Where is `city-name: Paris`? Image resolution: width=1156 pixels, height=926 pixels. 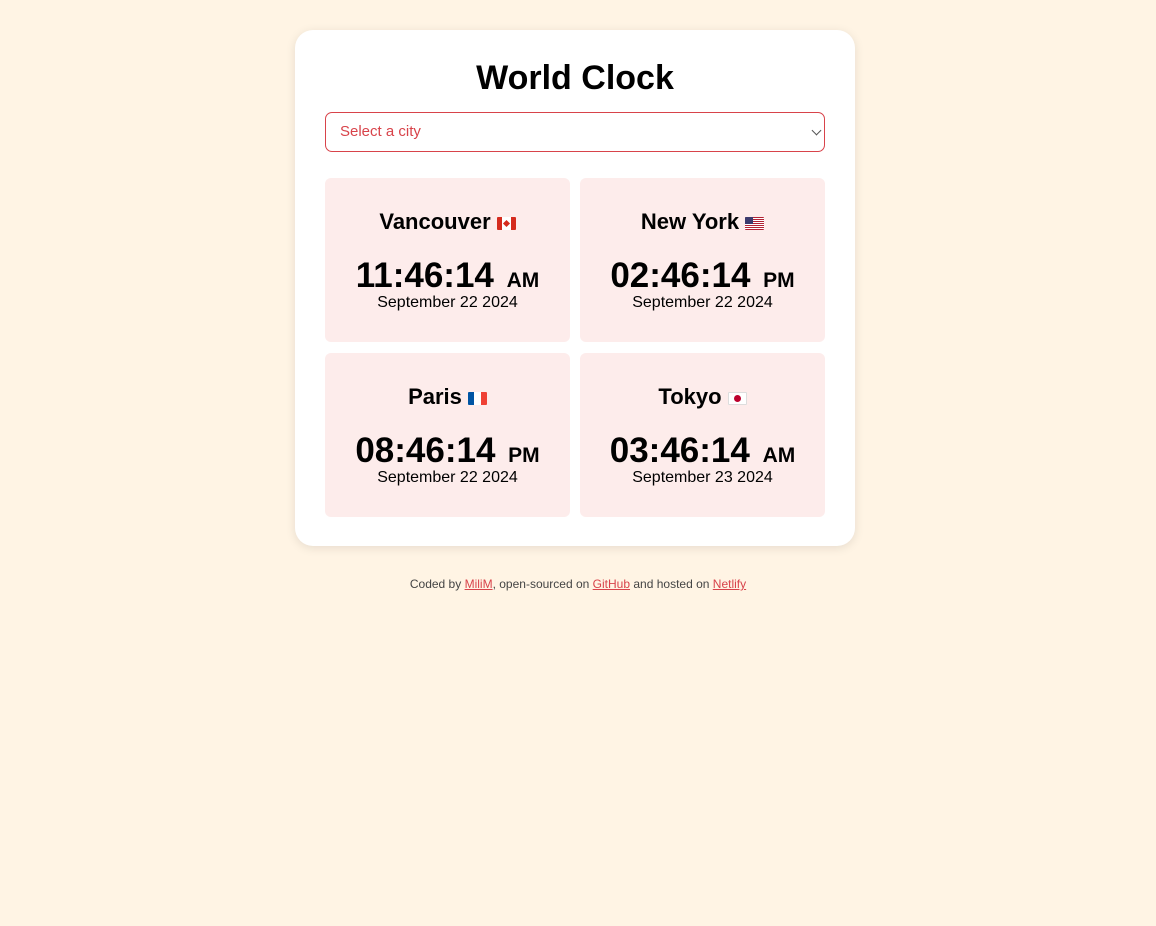 city-name: Paris is located at coordinates (435, 396).